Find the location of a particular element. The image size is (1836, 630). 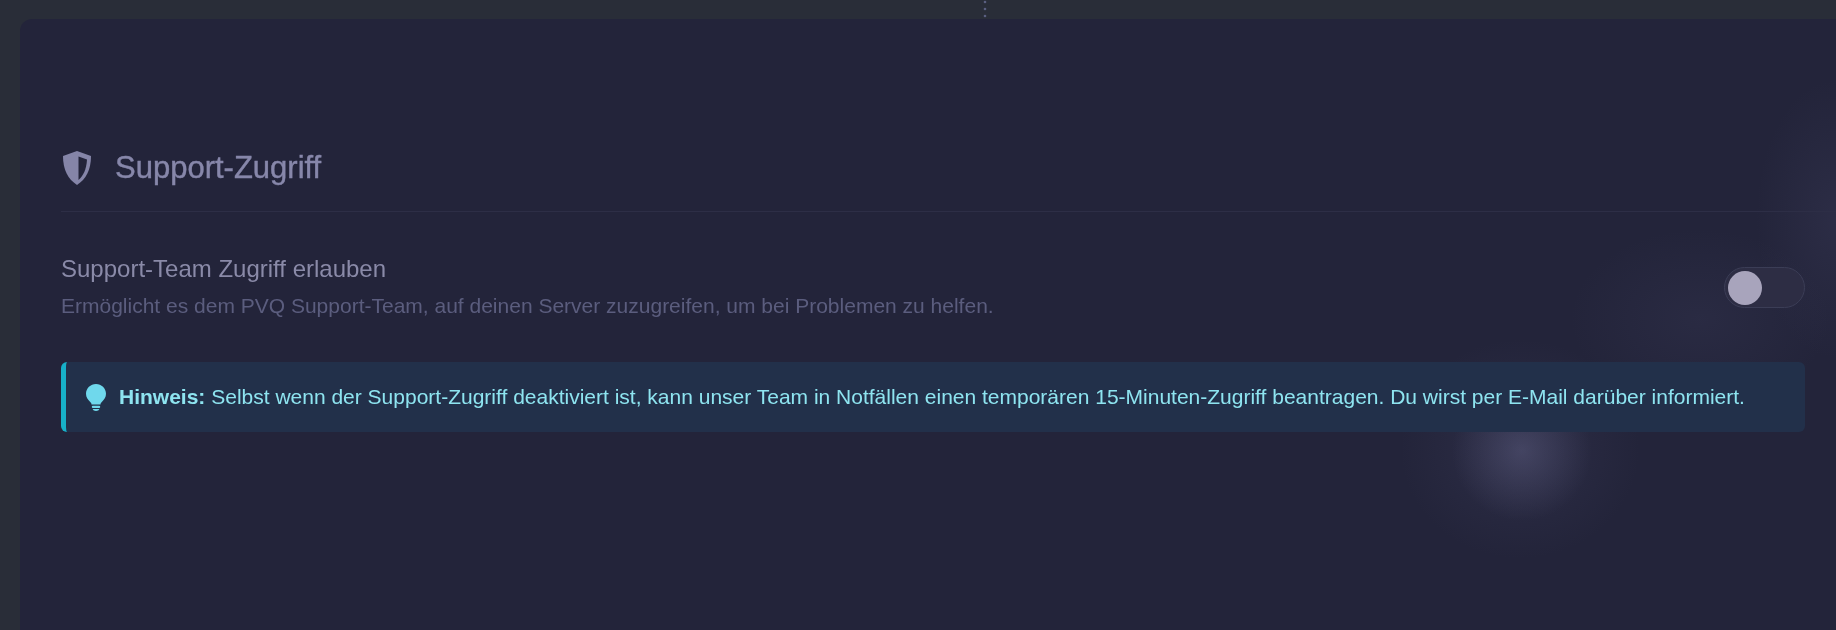

section-title: Support-Zugriff is located at coordinates (218, 168).